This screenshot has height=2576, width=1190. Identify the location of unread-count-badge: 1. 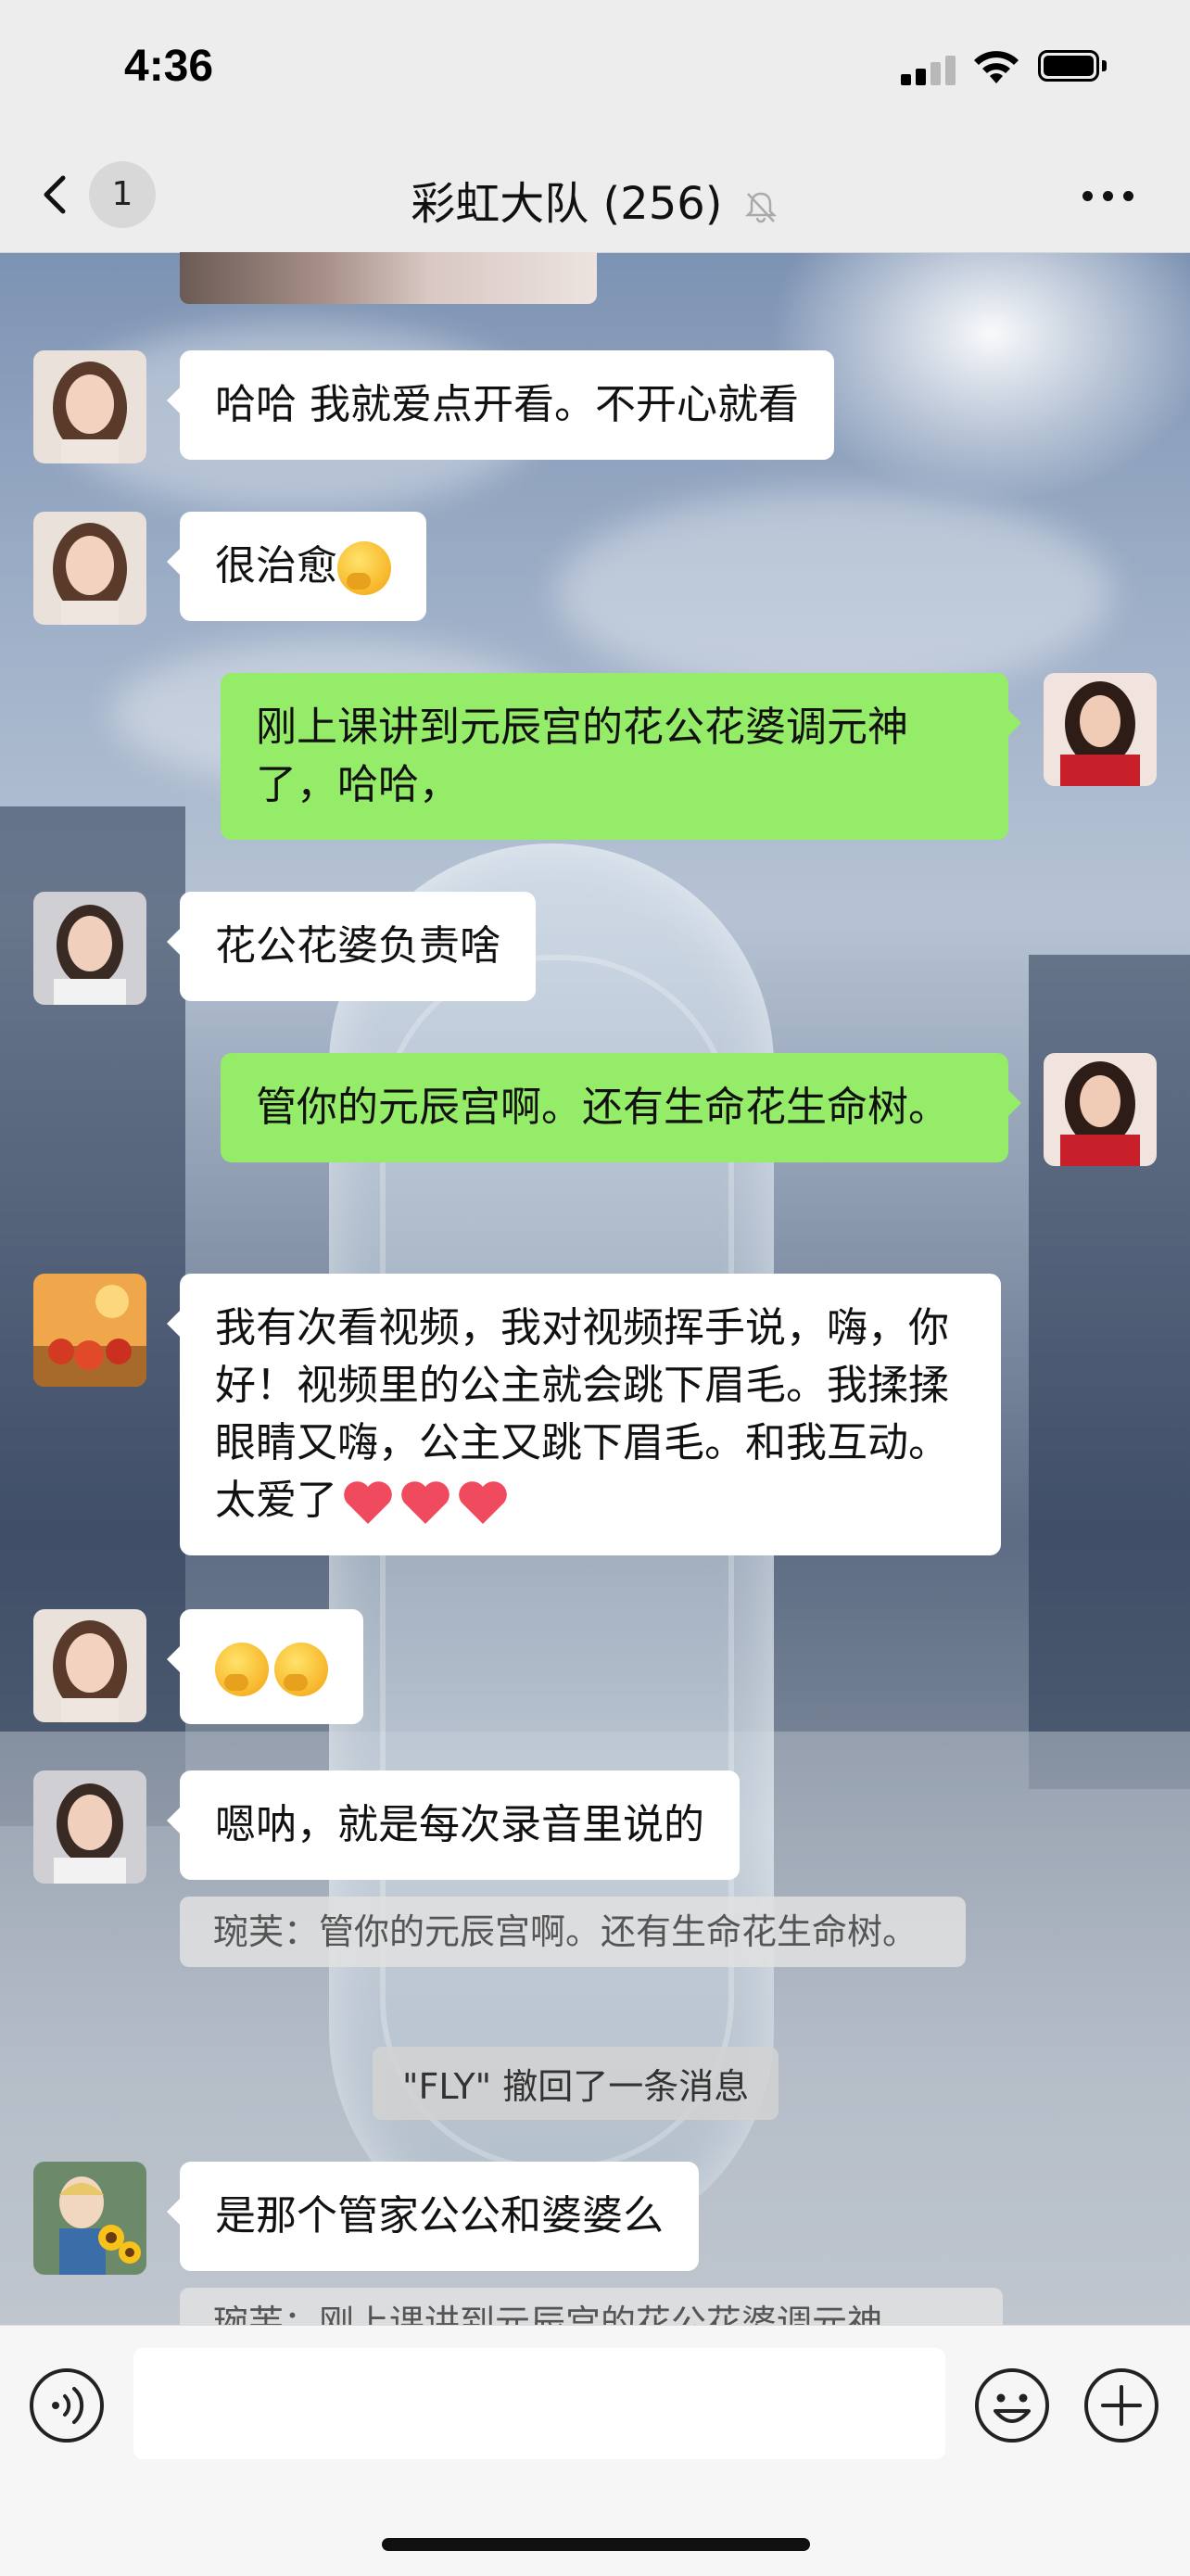
(122, 194).